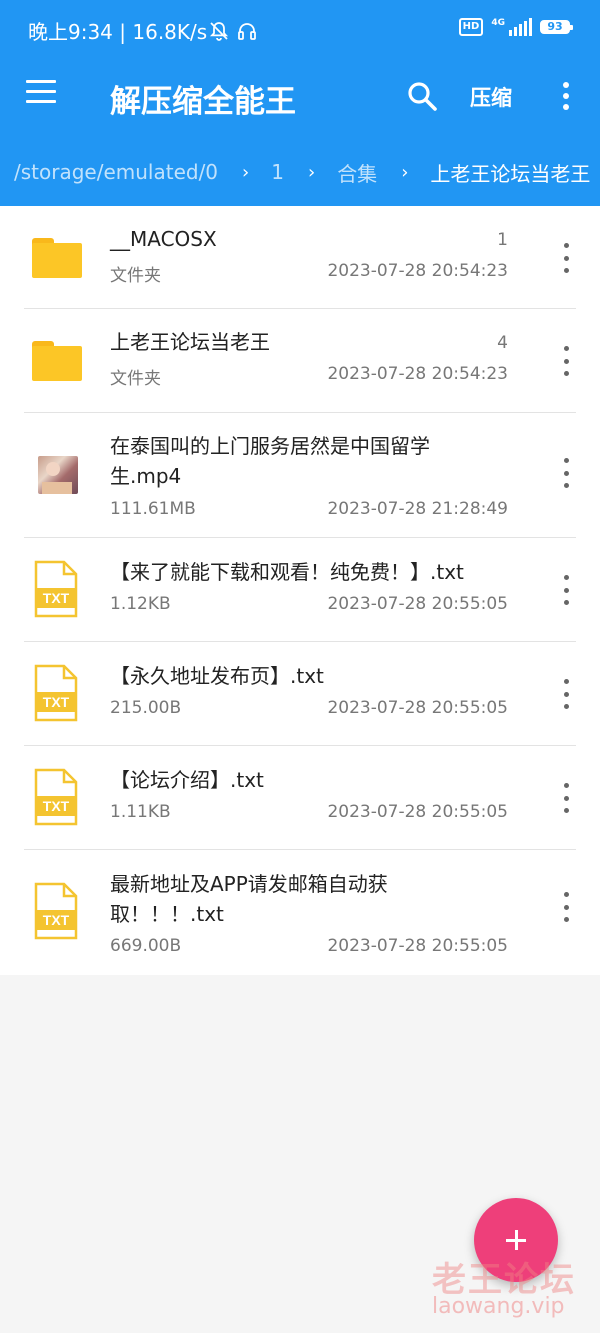 The image size is (600, 1333). I want to click on breadcrumb-item: 合集, so click(357, 172).